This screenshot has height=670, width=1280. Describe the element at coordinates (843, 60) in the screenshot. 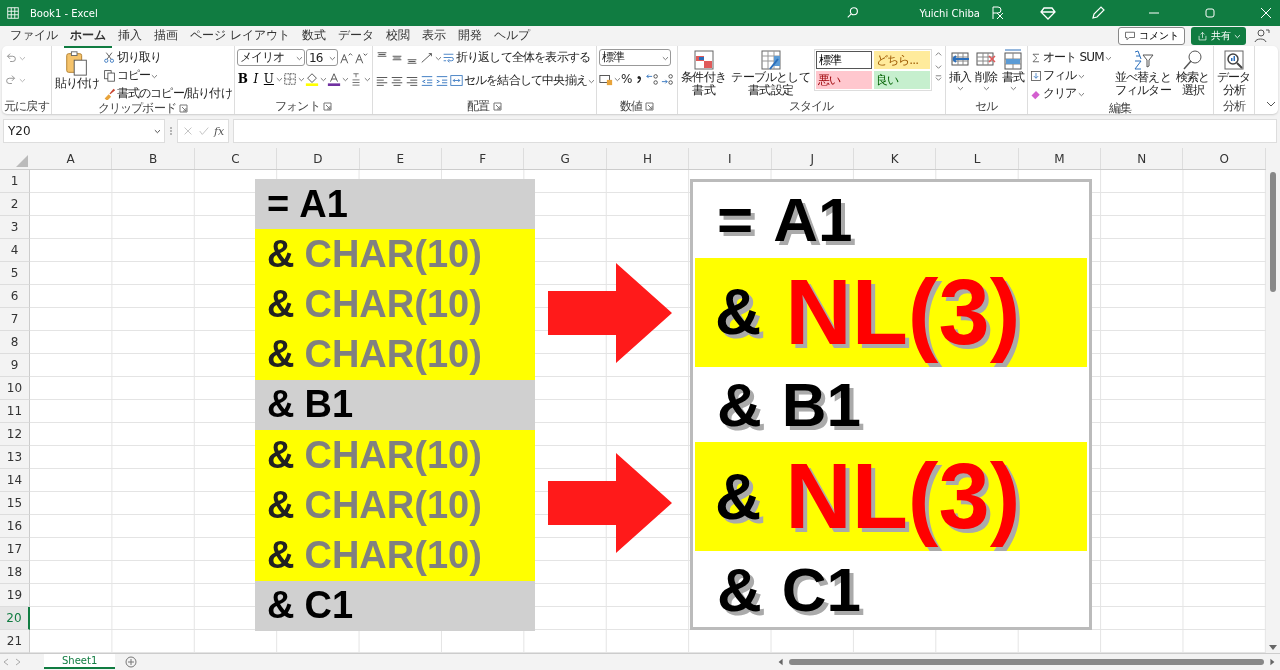

I see `cell-style: 標準` at that location.